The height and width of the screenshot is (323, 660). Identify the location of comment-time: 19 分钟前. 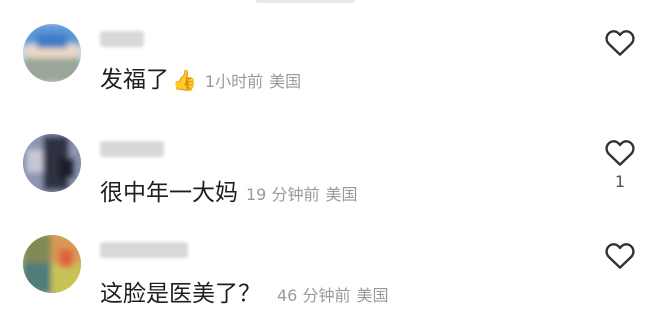
(283, 194).